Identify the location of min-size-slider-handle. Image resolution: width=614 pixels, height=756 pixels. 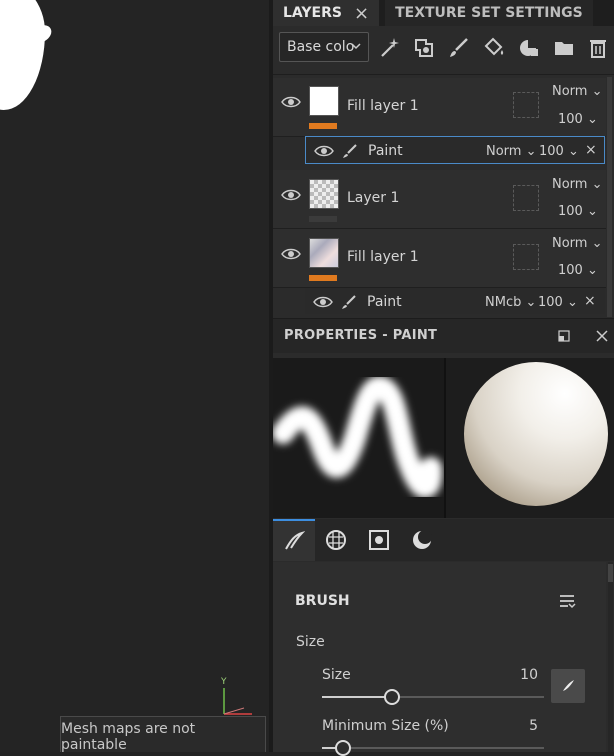
(342, 748).